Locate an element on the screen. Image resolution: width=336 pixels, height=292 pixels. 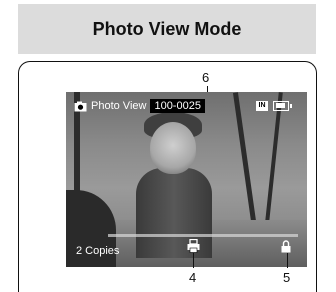
osd-top-left: Photo View 100-0025 is located at coordinates (139, 106).